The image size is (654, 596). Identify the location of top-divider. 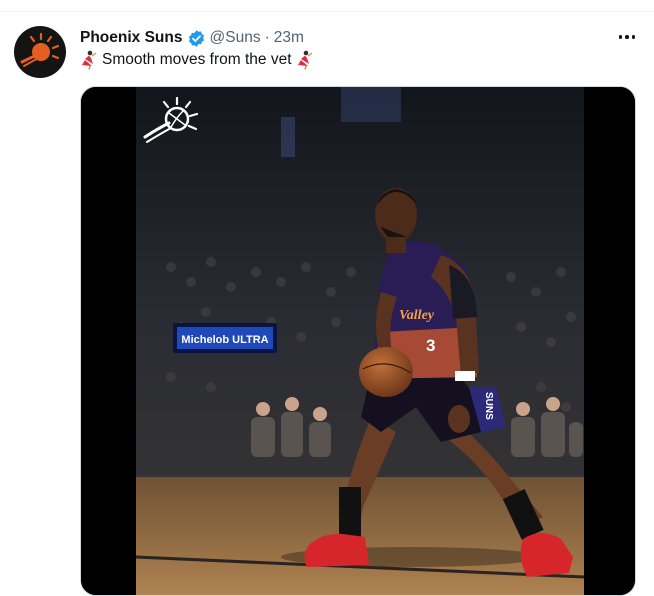
(327, 11).